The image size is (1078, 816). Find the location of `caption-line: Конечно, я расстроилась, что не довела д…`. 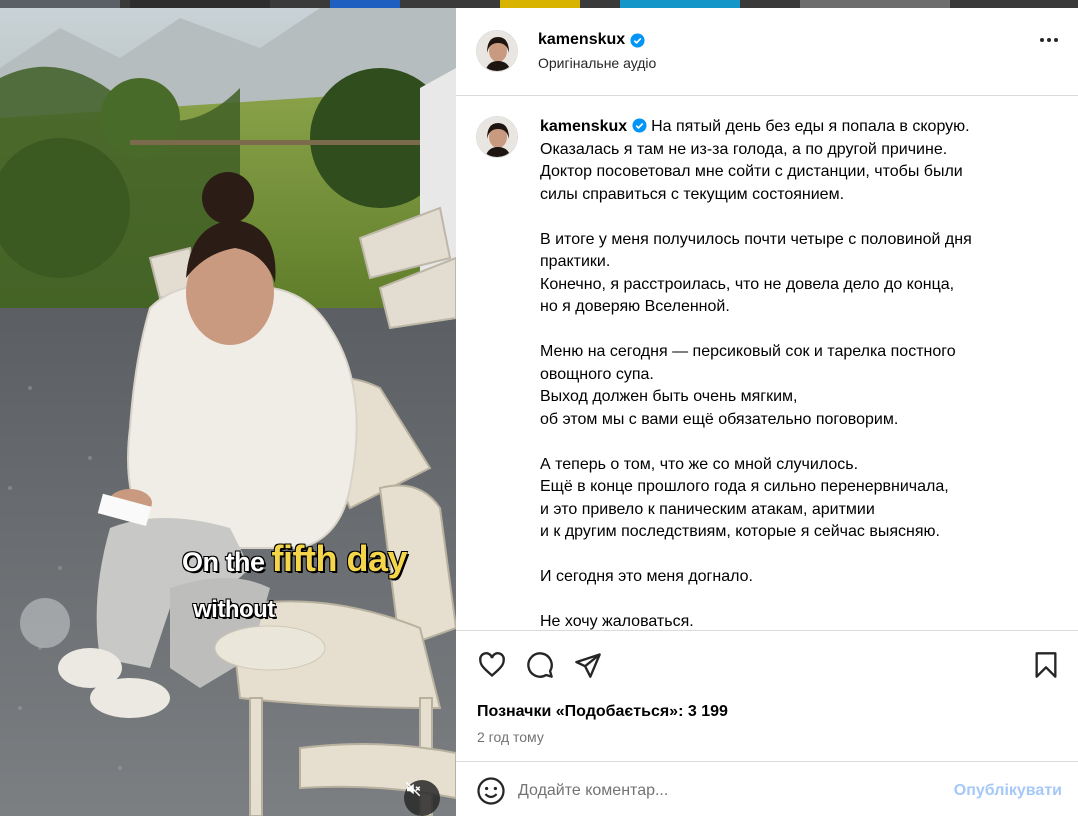

caption-line: Конечно, я расстроилась, что не довела д… is located at coordinates (747, 284).